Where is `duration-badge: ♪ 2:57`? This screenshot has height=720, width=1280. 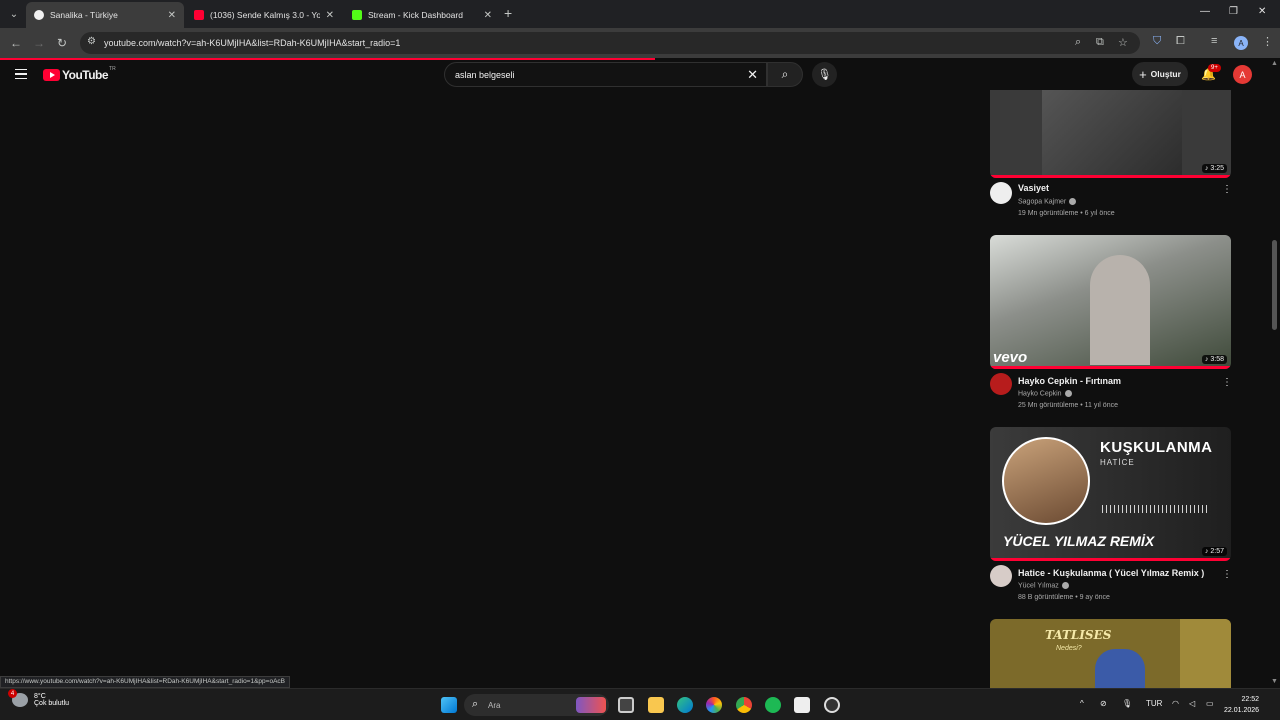 duration-badge: ♪ 2:57 is located at coordinates (1214, 551).